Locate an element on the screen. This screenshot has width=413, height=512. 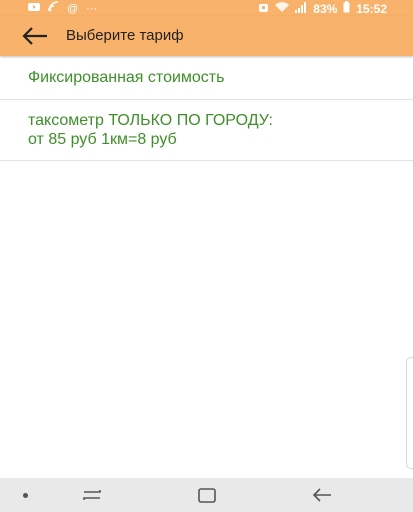
app-bar: Выберите тариф is located at coordinates (206, 36).